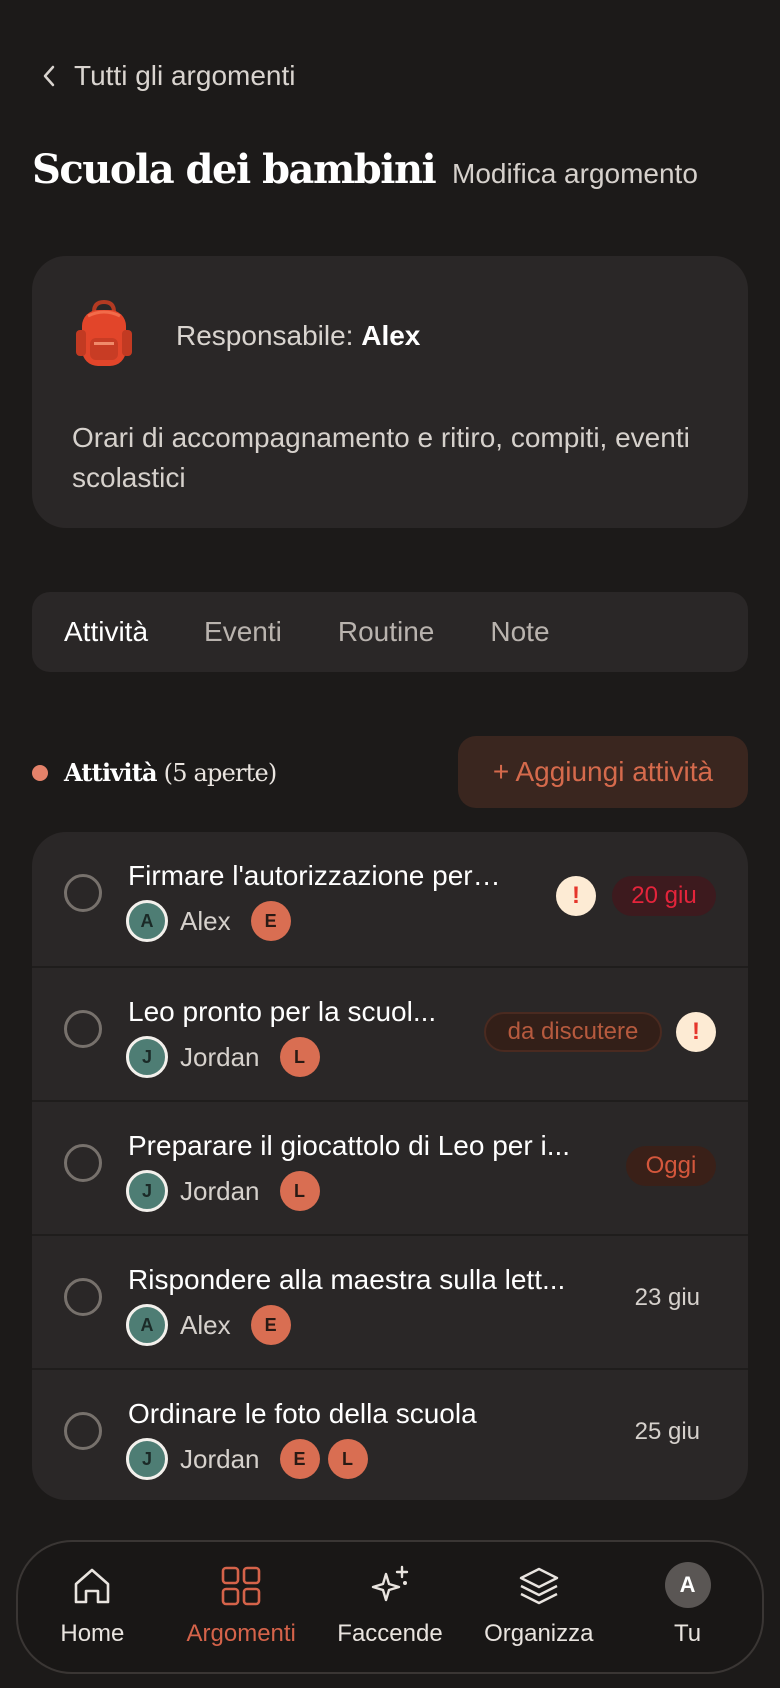 The width and height of the screenshot is (780, 1688). I want to click on avatar: A, so click(687, 1585).